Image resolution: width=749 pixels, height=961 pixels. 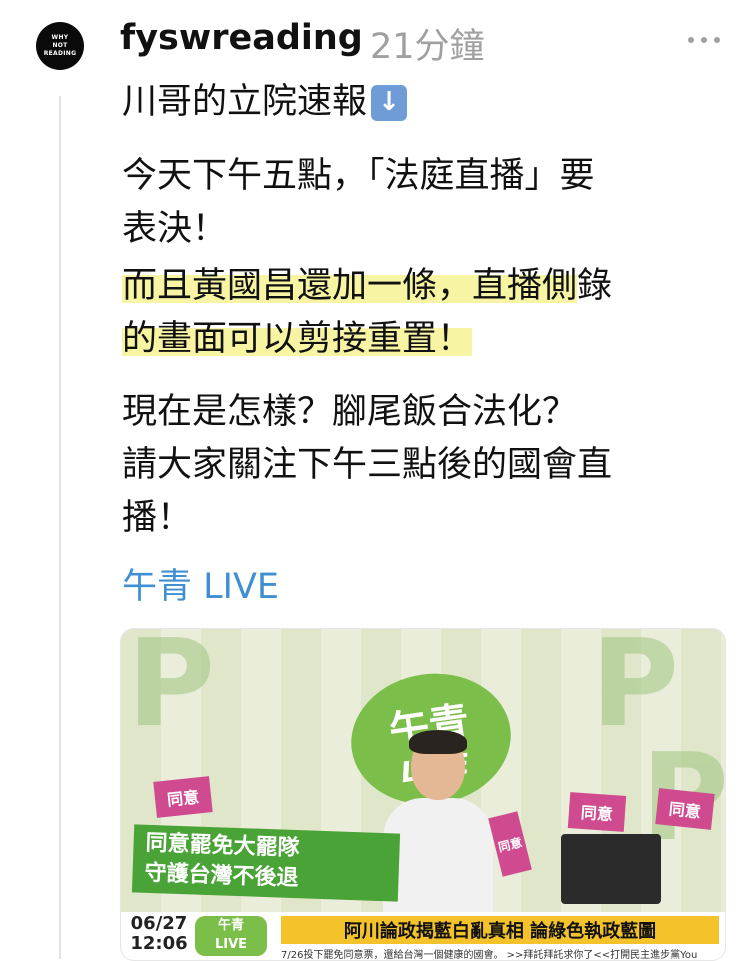 I want to click on laptop, so click(x=611, y=869).